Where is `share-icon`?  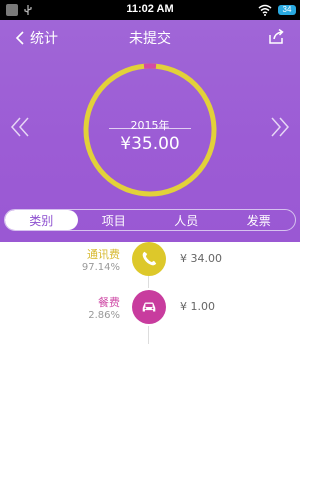 share-icon is located at coordinates (276, 37).